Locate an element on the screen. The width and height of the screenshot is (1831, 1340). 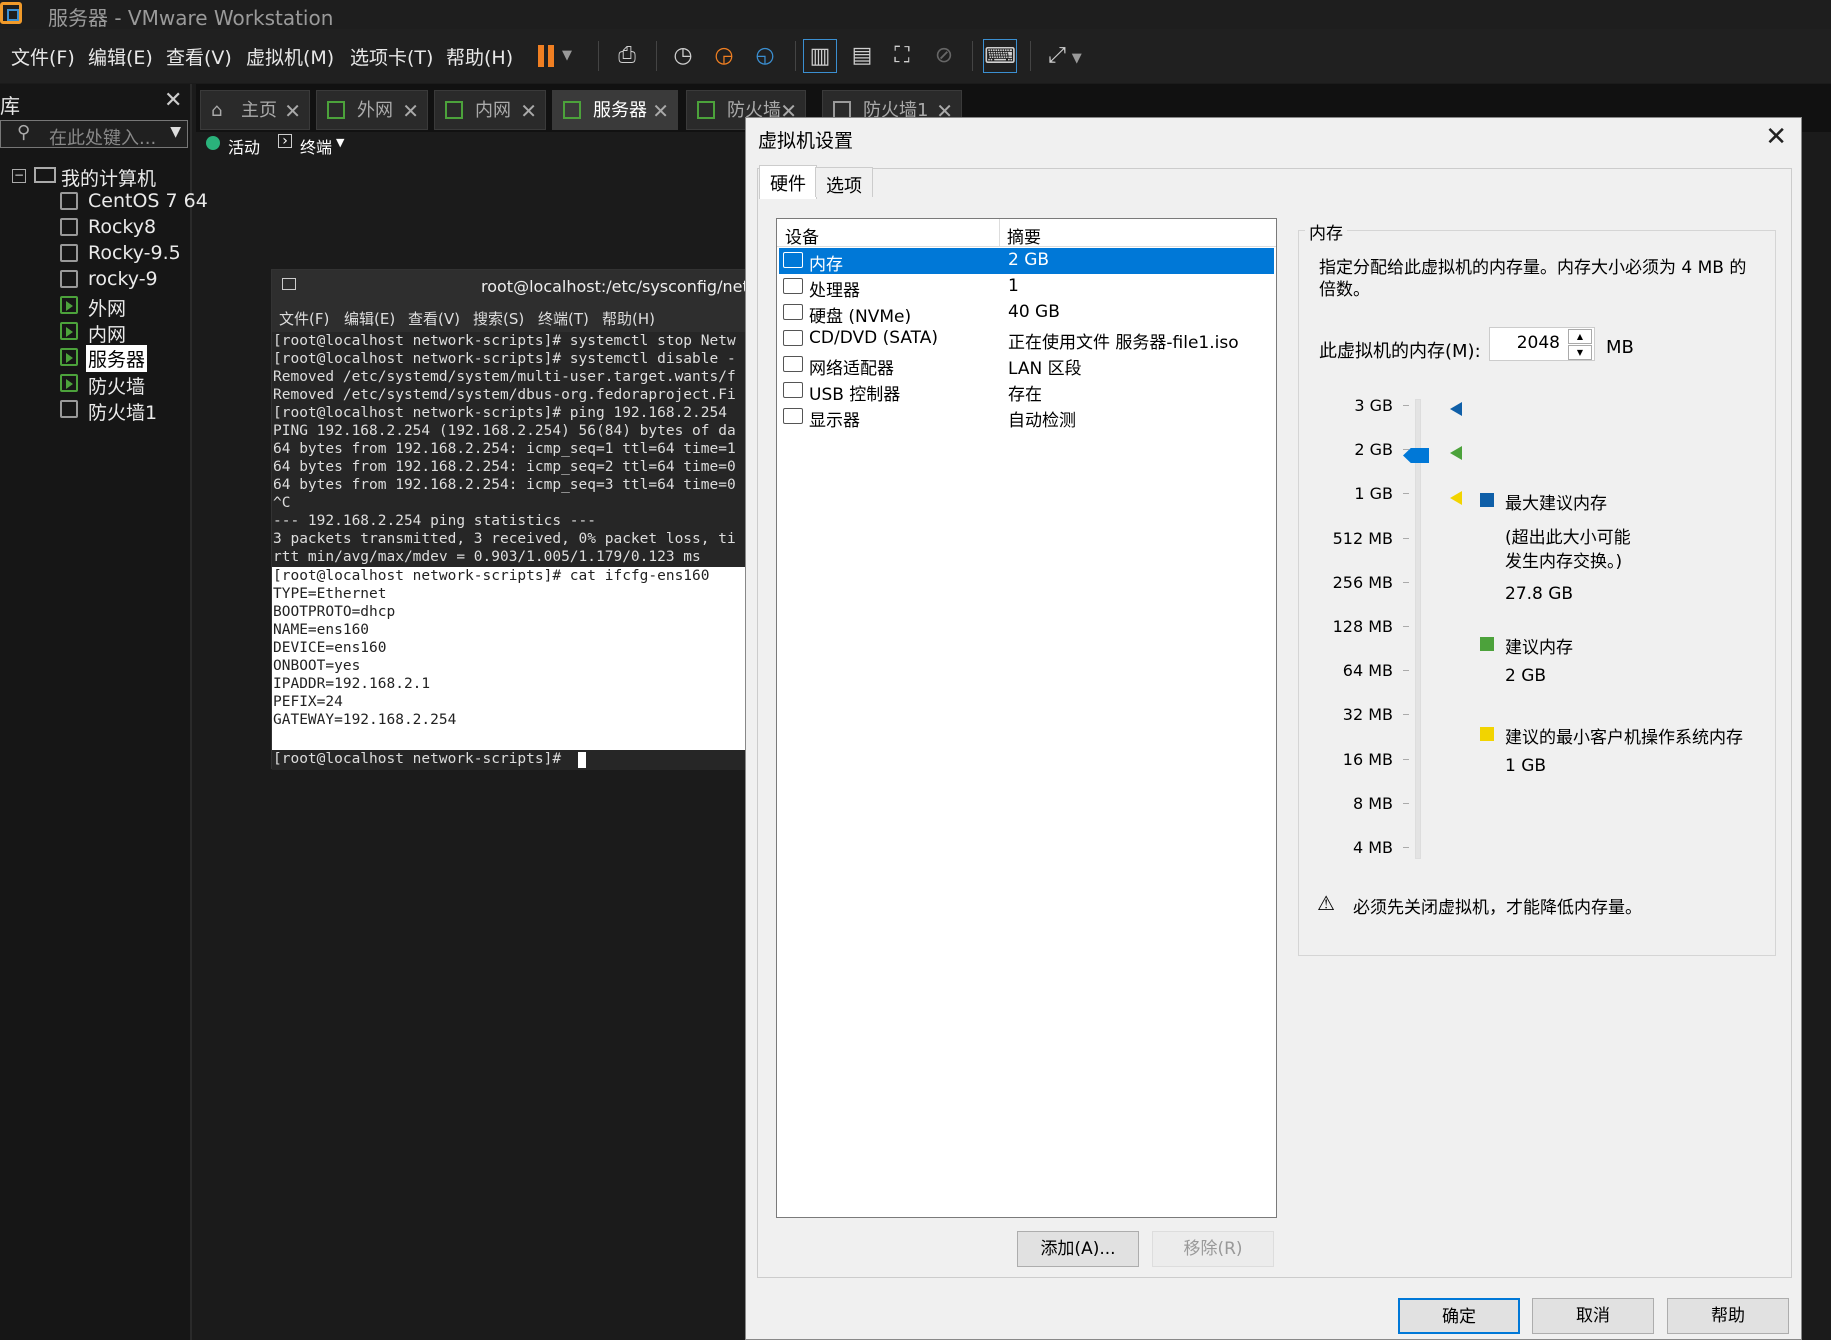
device-row: 内存 2 GB is located at coordinates (1026, 261).